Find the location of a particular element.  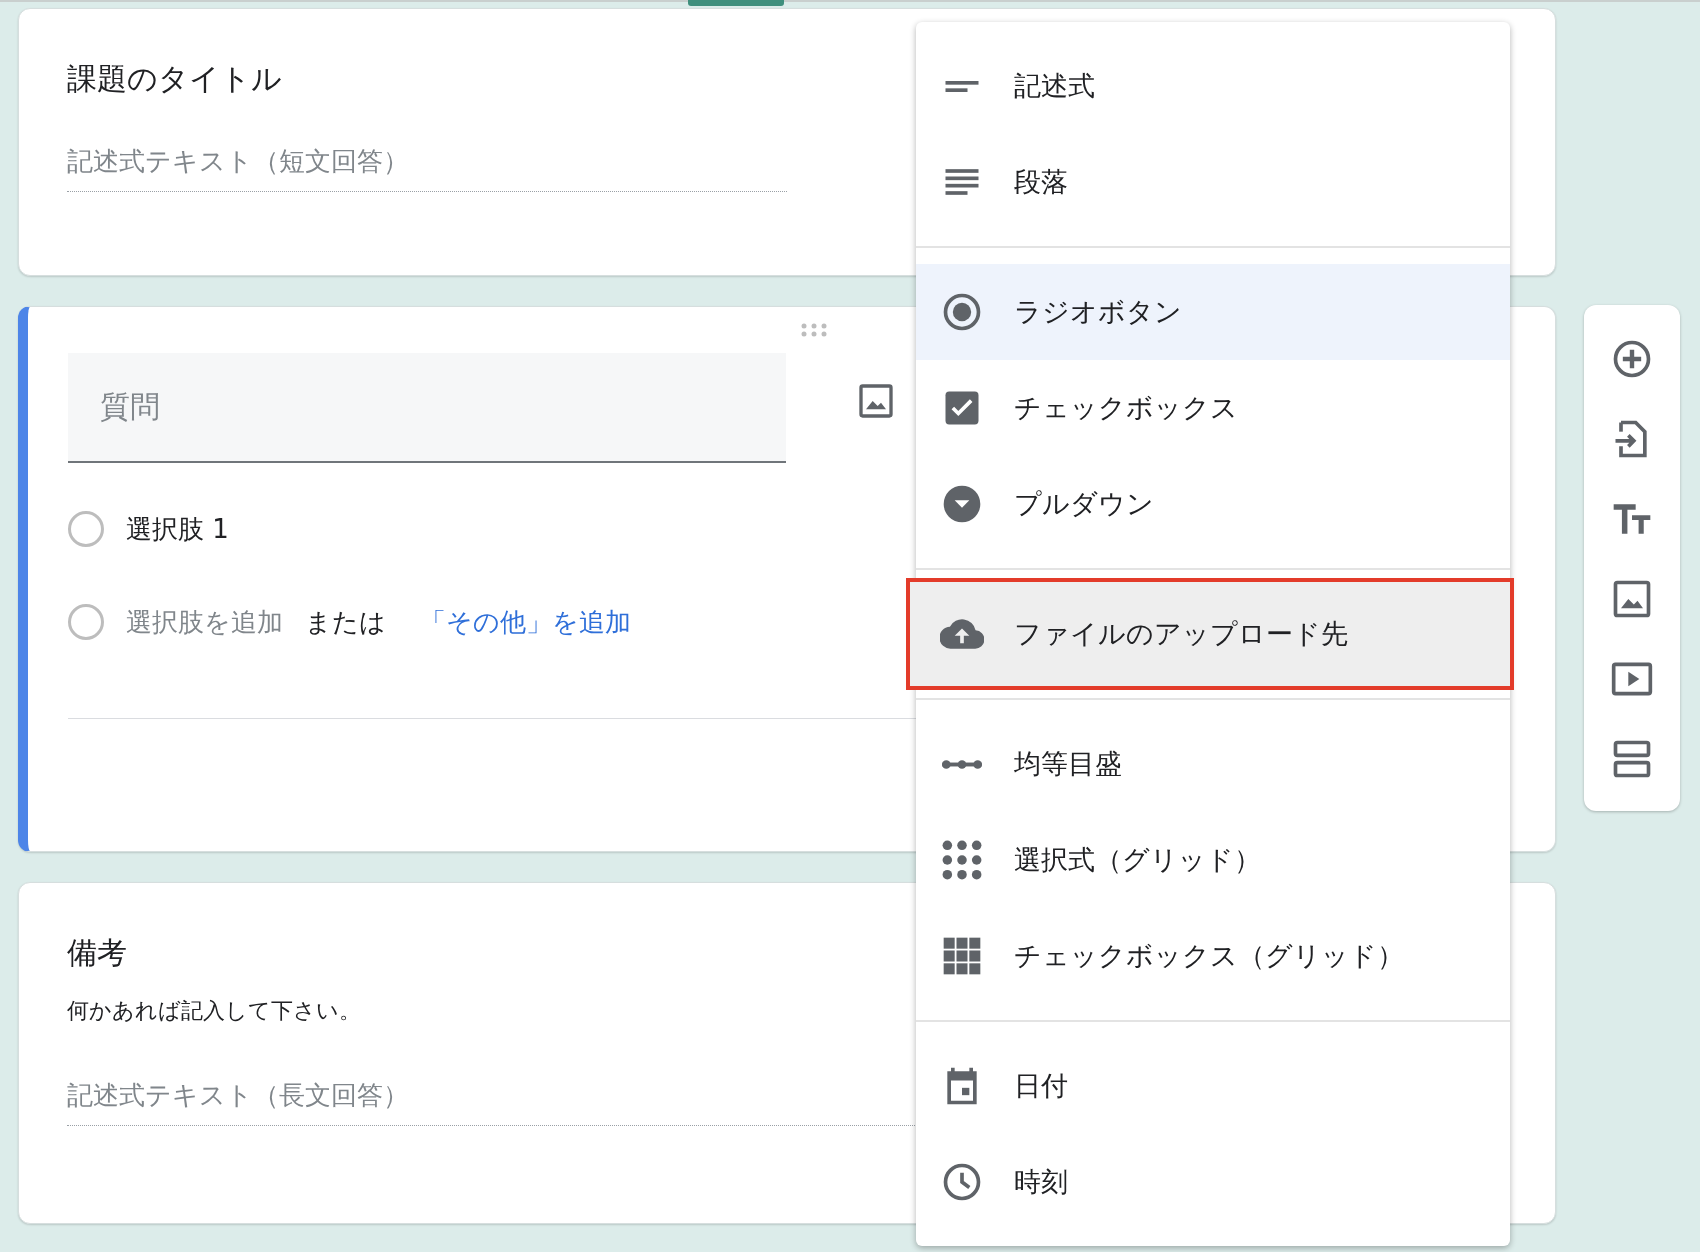

menu-item: 段落 is located at coordinates (1213, 182).